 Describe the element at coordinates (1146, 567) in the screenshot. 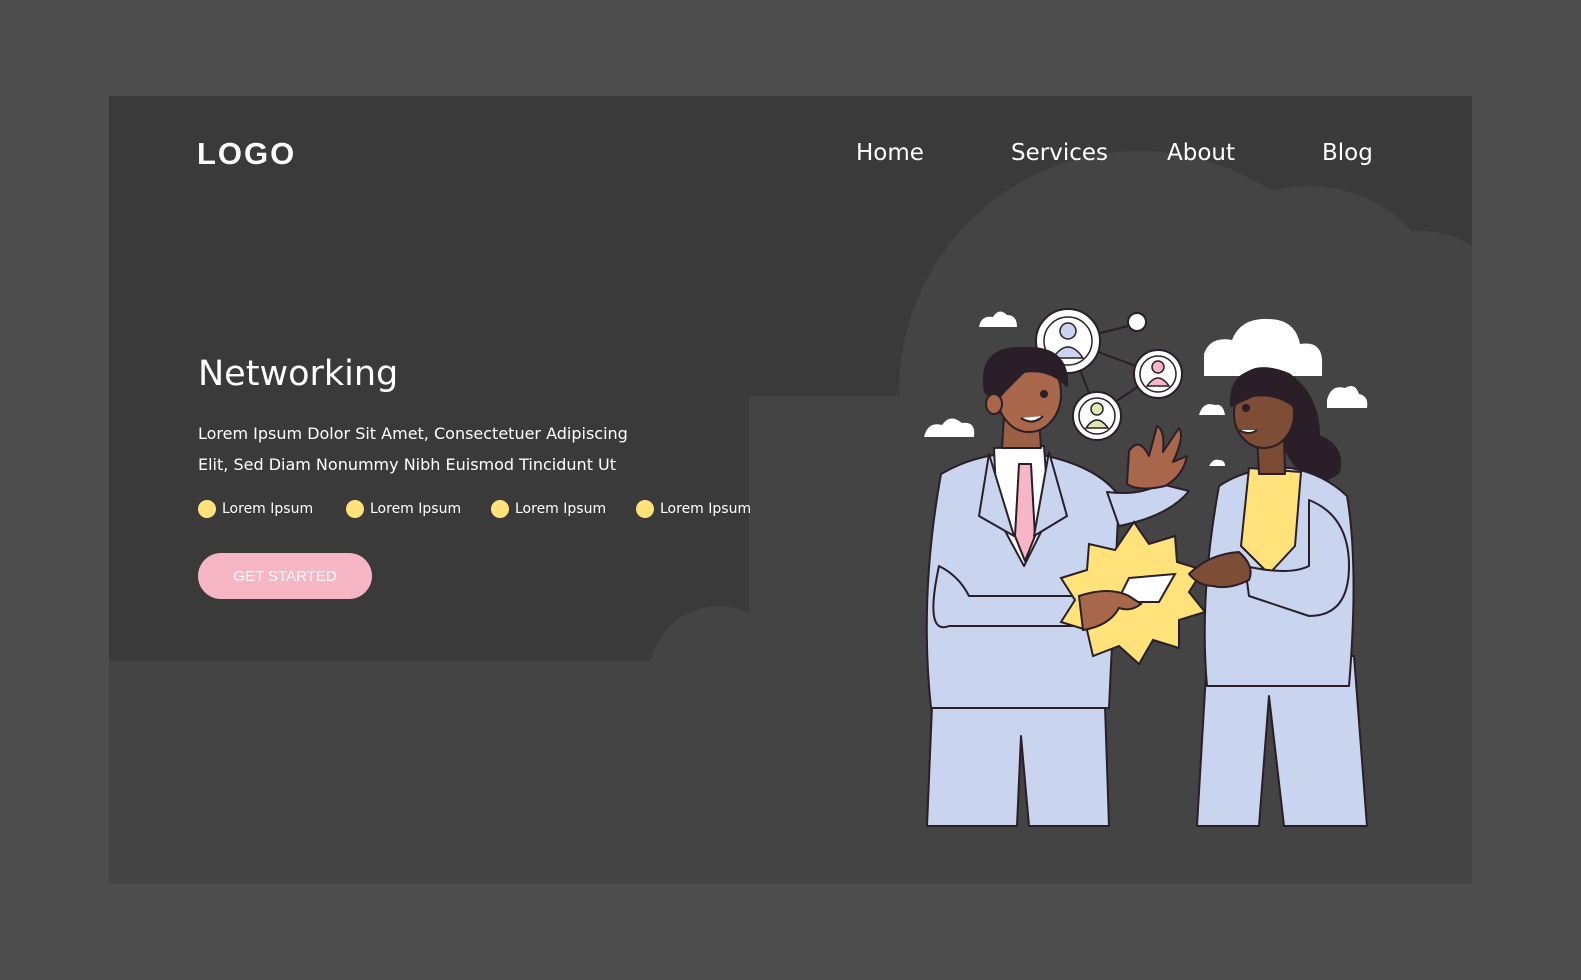

I see `networking-illustration` at that location.